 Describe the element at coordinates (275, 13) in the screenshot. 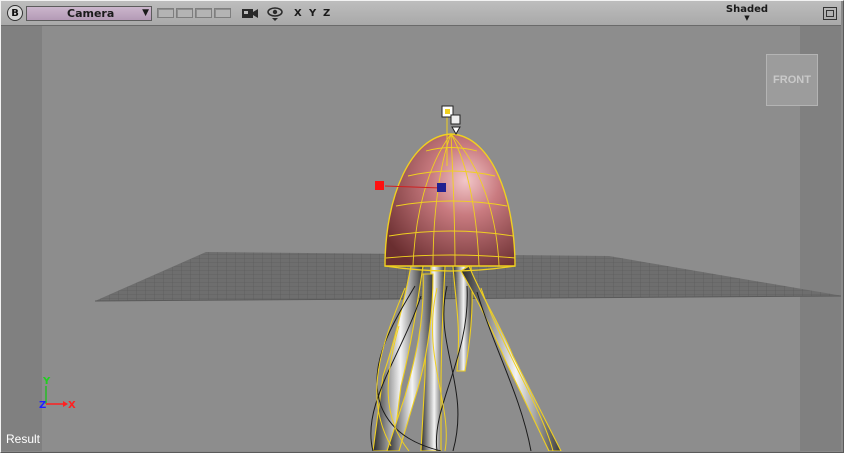

I see `visibility-eye-icon` at that location.